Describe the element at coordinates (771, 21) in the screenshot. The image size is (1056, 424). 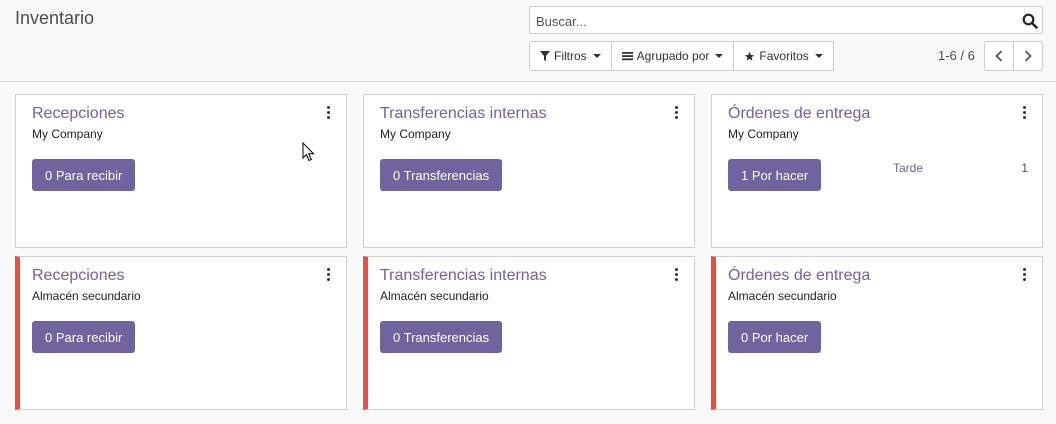
I see `search-input` at that location.